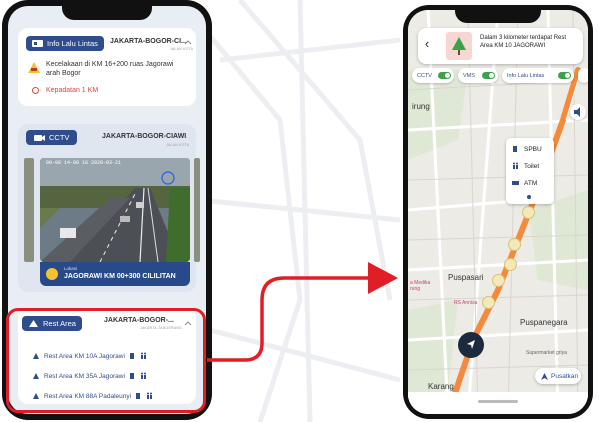 This screenshot has height=422, width=599. What do you see at coordinates (515, 165) in the screenshot?
I see `toilet-icon` at bounding box center [515, 165].